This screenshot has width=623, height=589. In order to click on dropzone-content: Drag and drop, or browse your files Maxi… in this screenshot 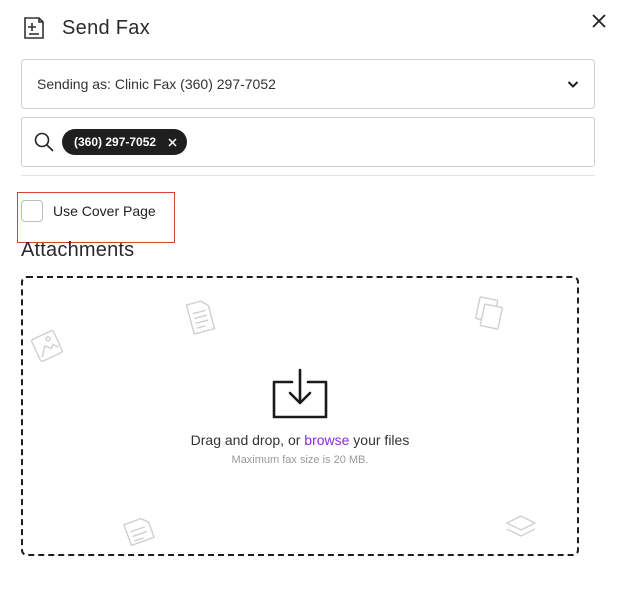, I will do `click(300, 417)`.